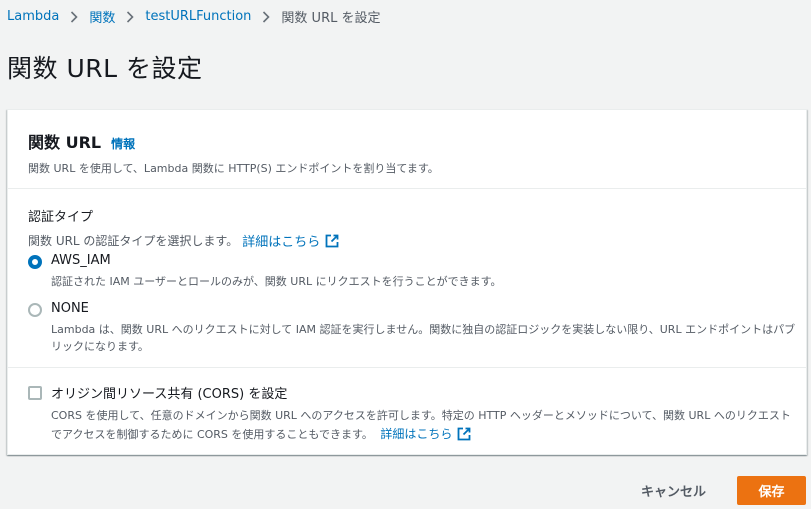 The width and height of the screenshot is (811, 509). I want to click on cors-label: オリジン間リソース共有 (CORS) を設定, so click(169, 394).